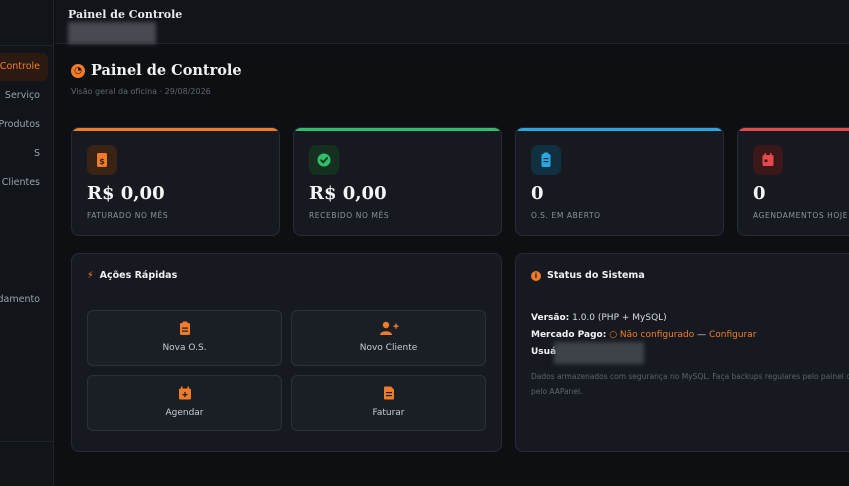  What do you see at coordinates (132, 275) in the screenshot?
I see `quick-actions-title: ⚡ Ações Rápidas` at bounding box center [132, 275].